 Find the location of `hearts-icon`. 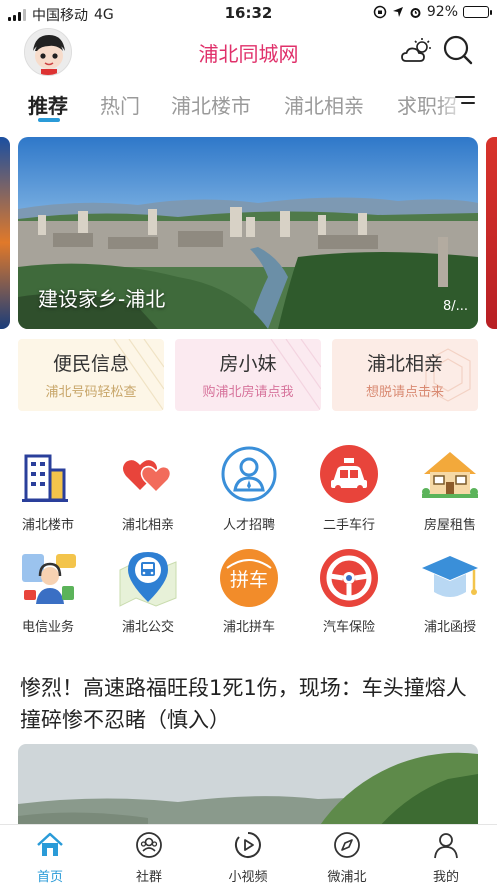

hearts-icon is located at coordinates (147, 477).